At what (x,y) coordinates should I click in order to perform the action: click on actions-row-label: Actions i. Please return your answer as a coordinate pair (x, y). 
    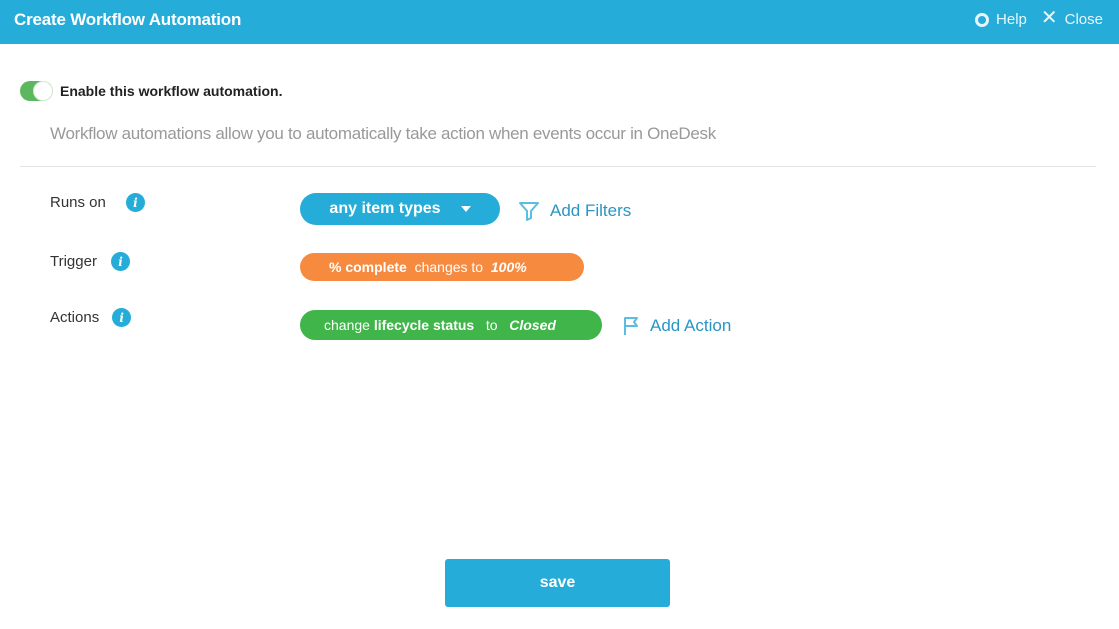
    Looking at the image, I should click on (91, 317).